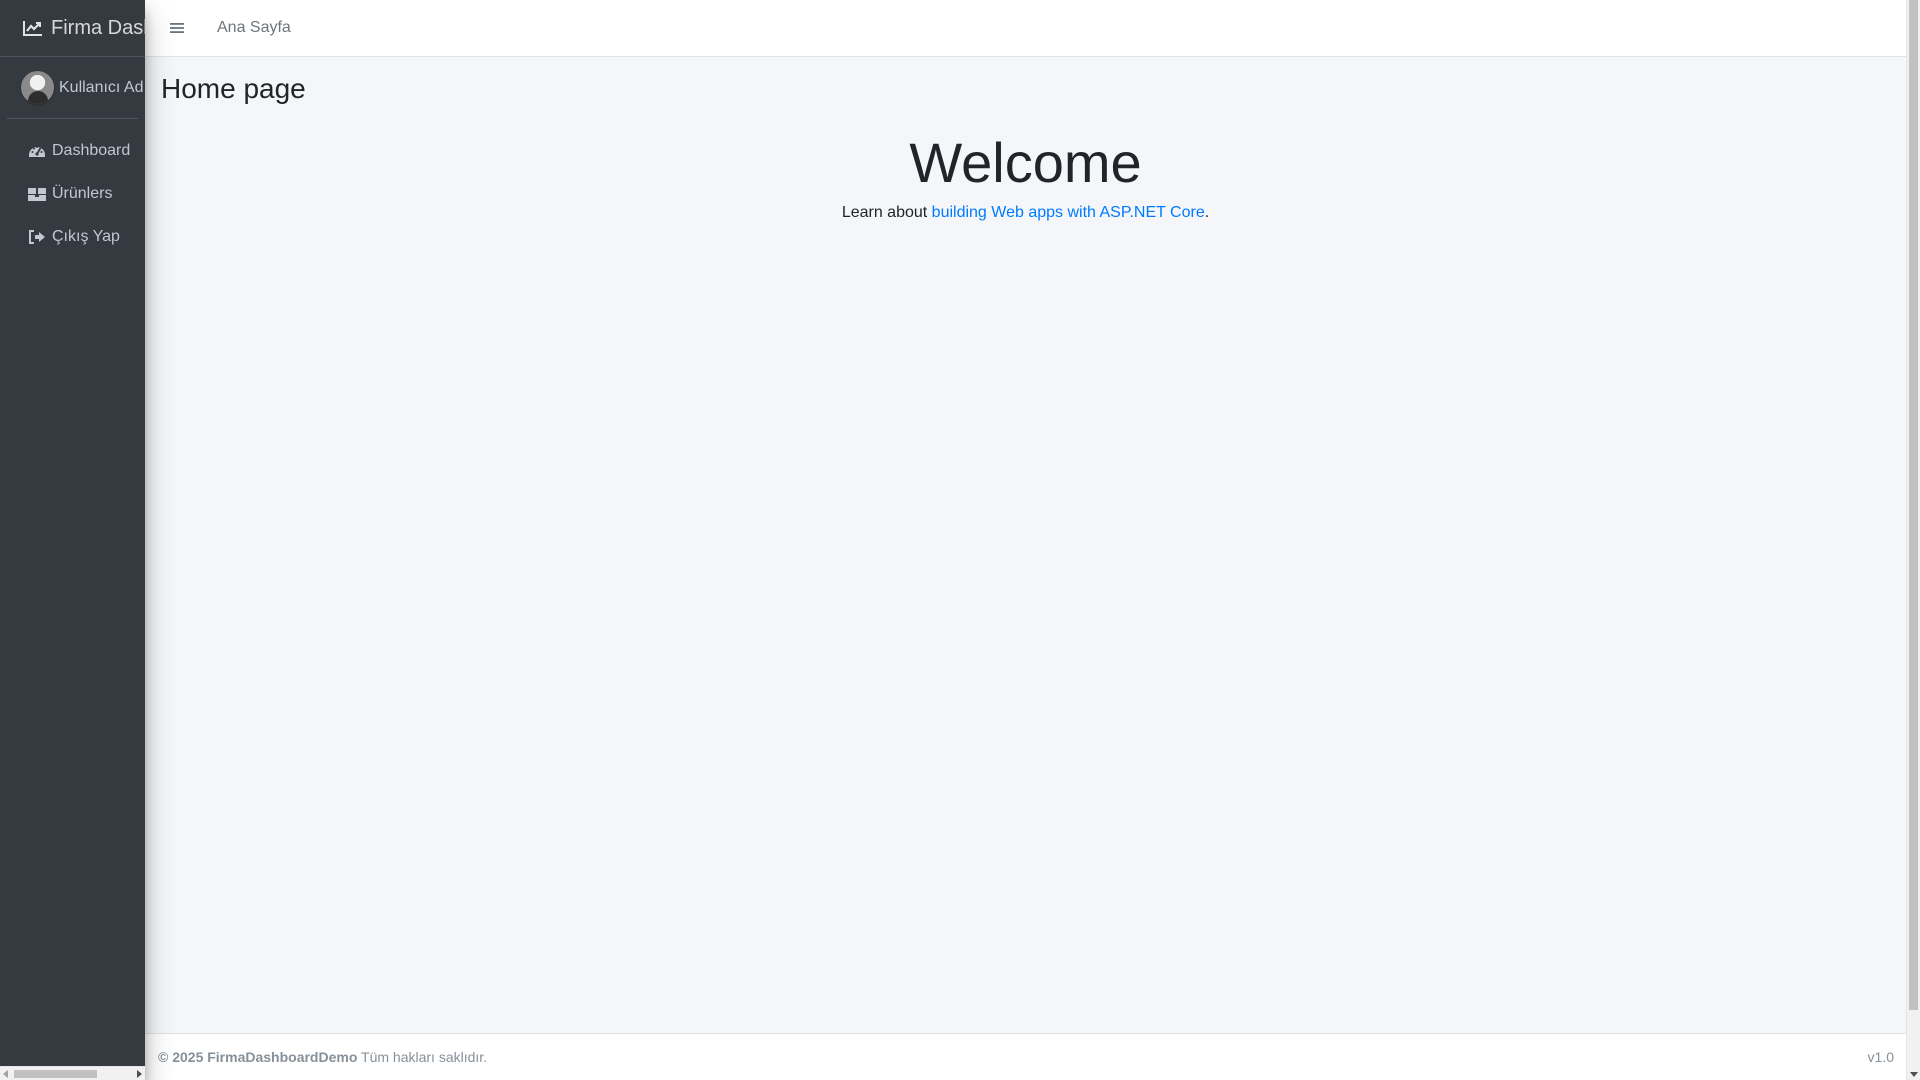 This screenshot has height=1080, width=1920. Describe the element at coordinates (86, 236) in the screenshot. I see `sidebar-item-label: Çıkış Yap` at that location.